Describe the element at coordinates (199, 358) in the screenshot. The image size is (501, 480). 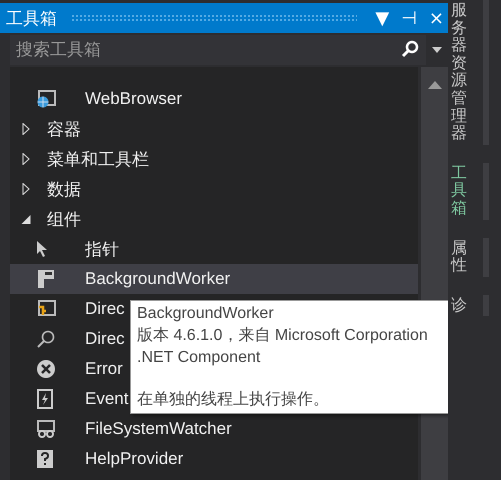
I see `tooltip-text: .NET Component` at that location.